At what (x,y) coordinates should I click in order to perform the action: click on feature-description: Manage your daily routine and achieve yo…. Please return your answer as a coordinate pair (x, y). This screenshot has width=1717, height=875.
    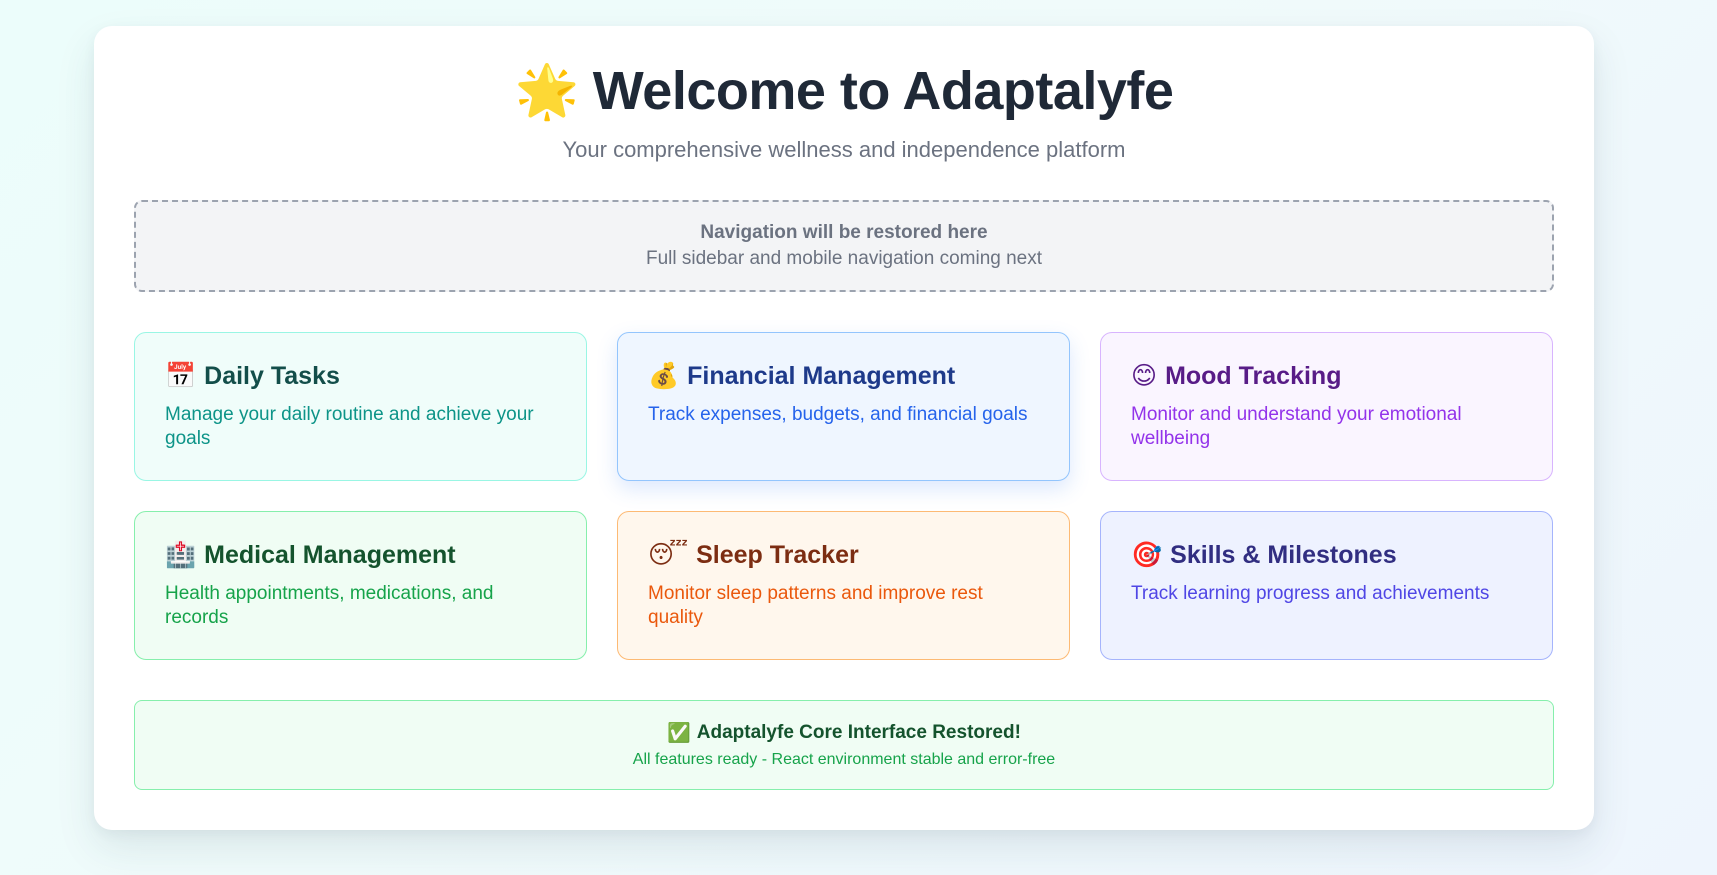
    Looking at the image, I should click on (349, 426).